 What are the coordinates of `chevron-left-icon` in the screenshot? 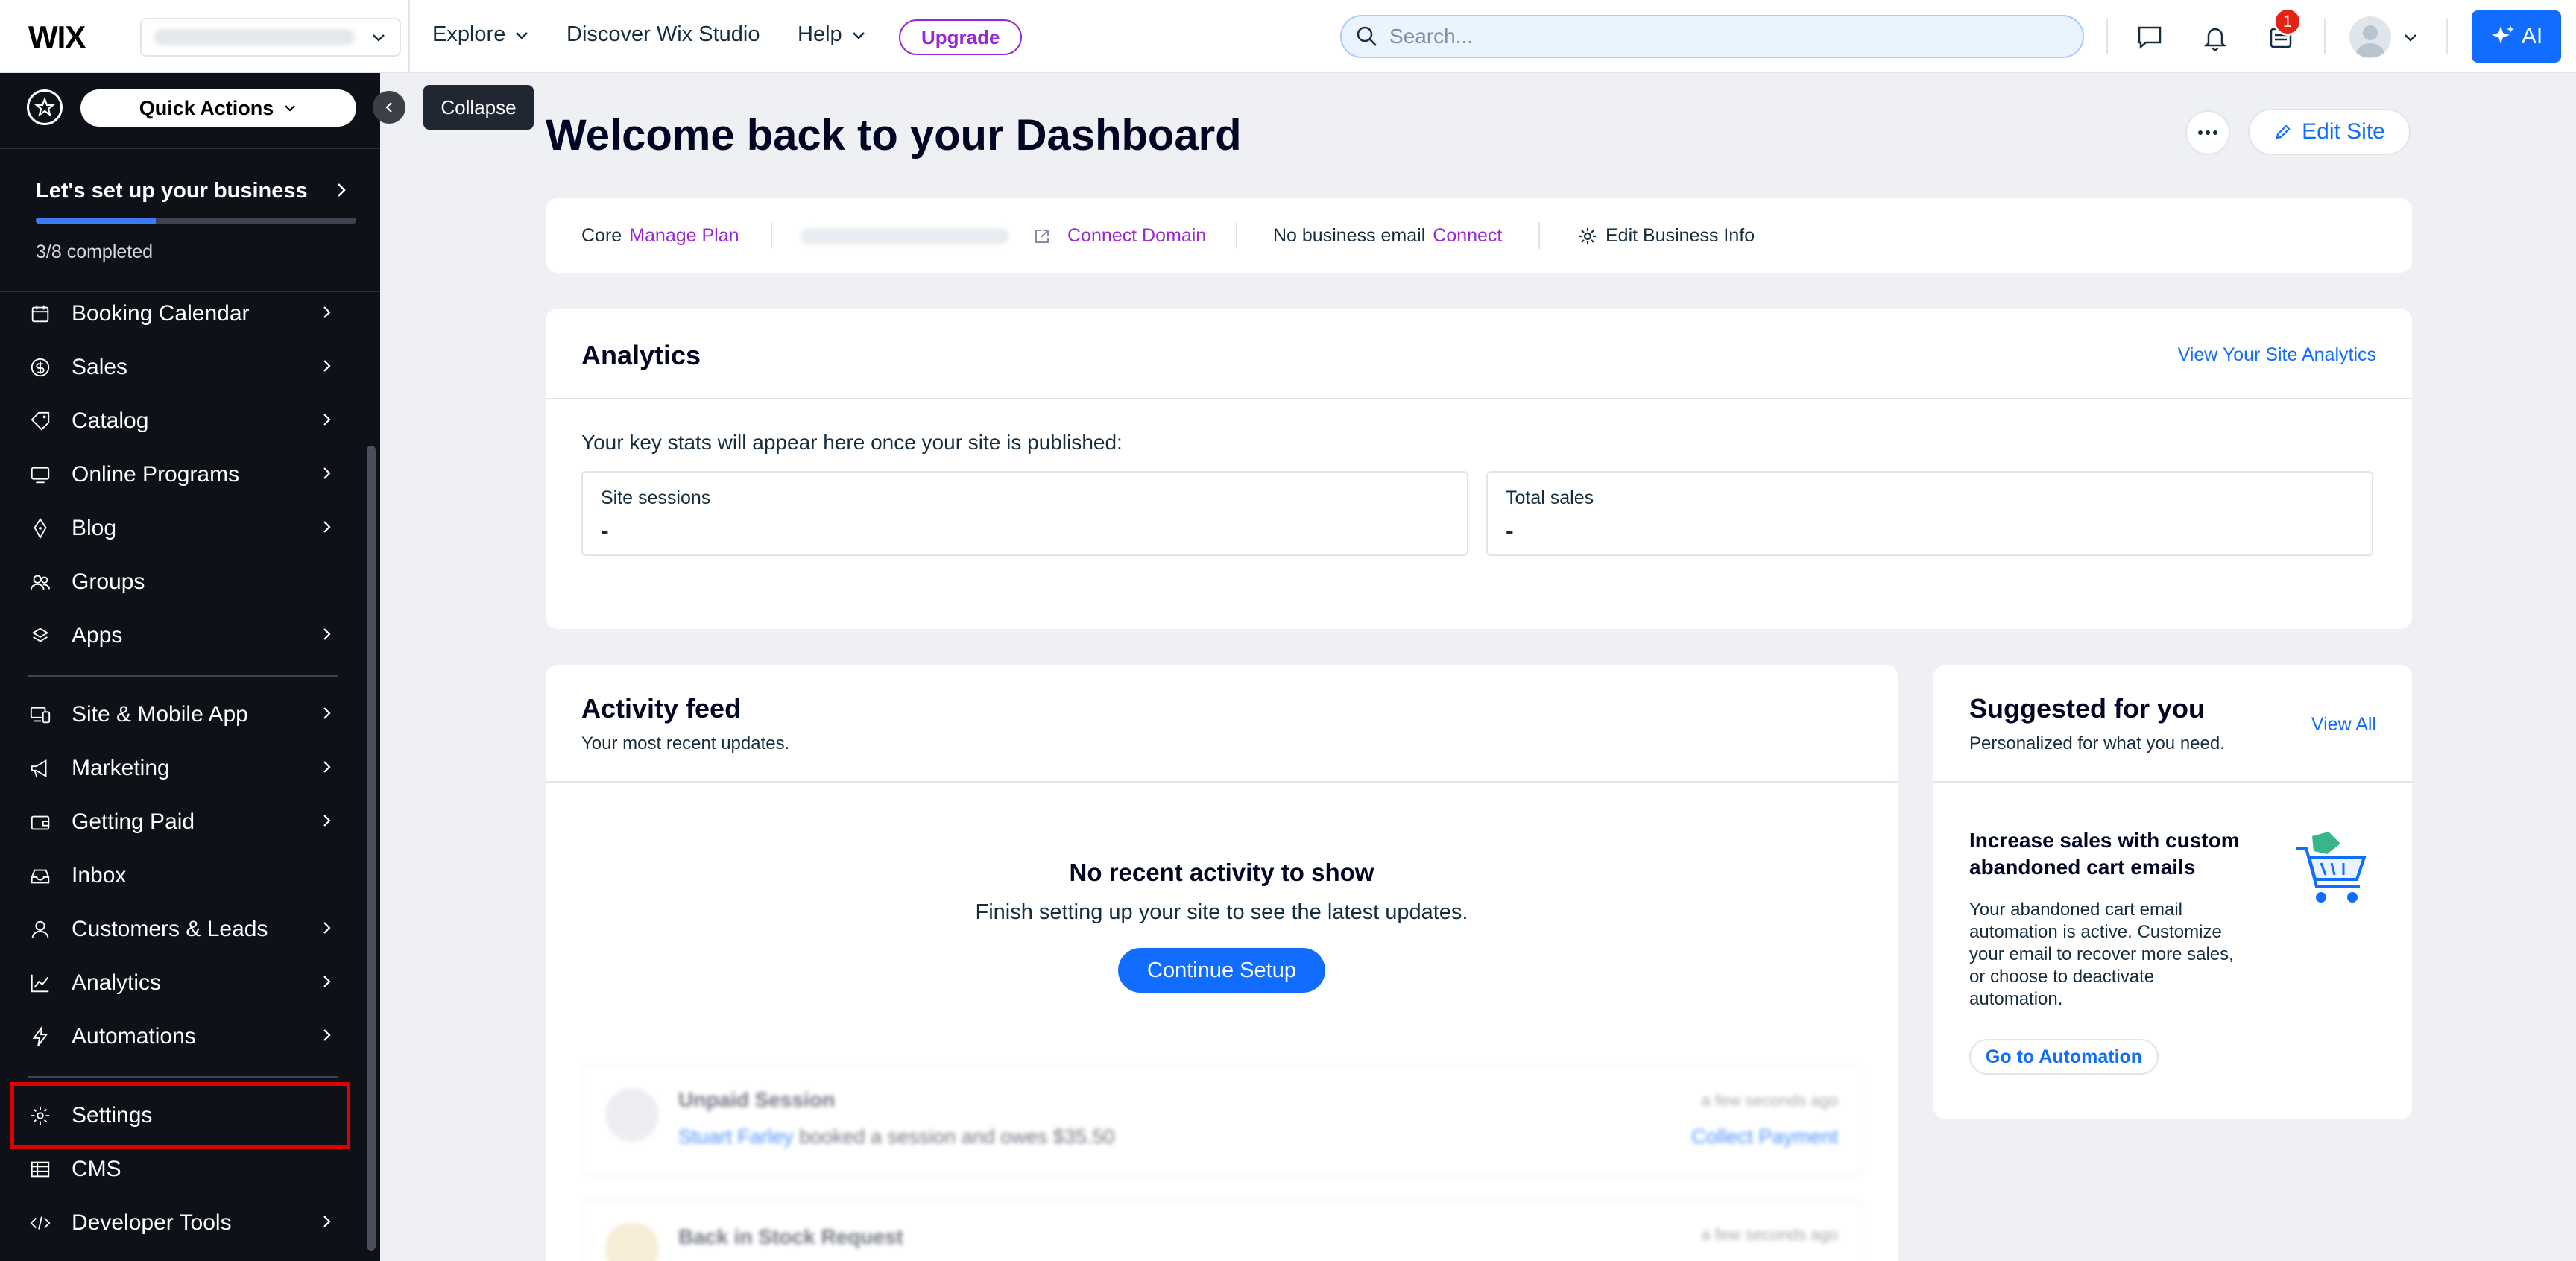 It's located at (388, 107).